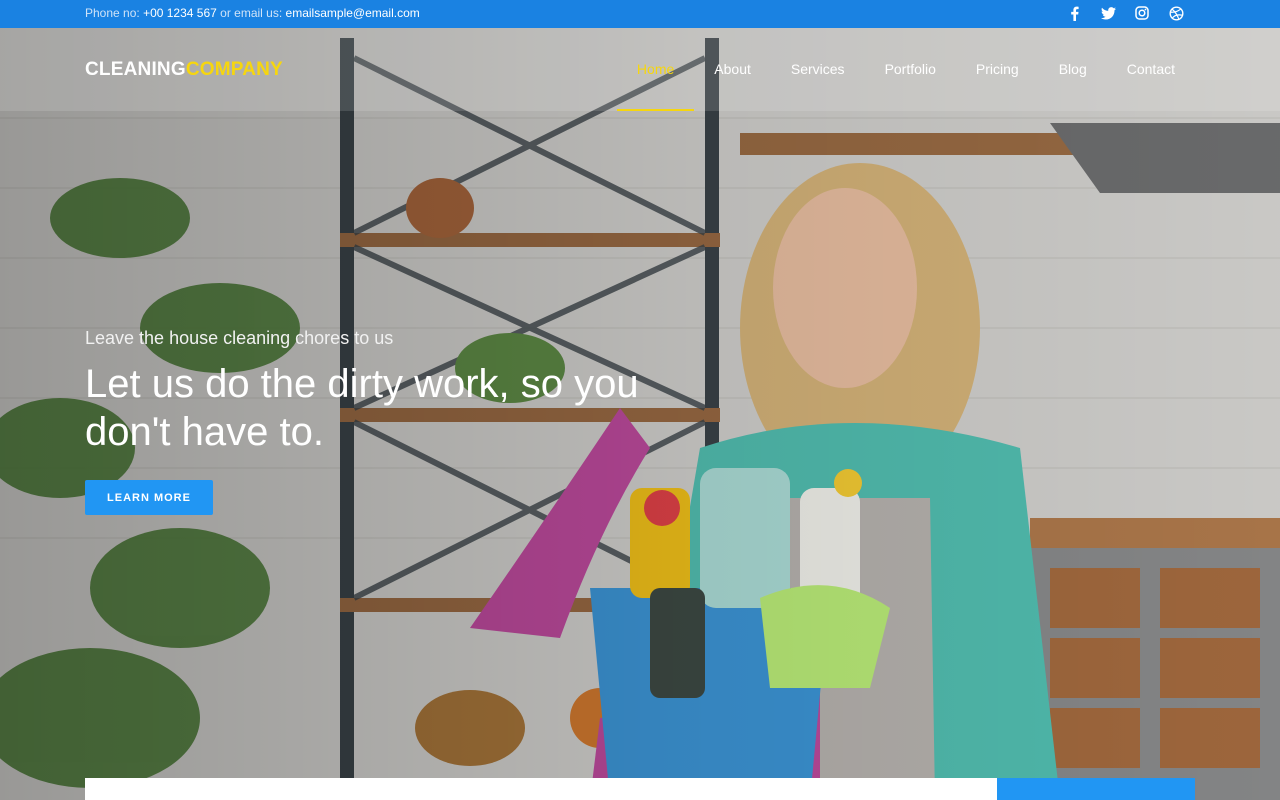  Describe the element at coordinates (1074, 13) in the screenshot. I see `facebook-icon` at that location.